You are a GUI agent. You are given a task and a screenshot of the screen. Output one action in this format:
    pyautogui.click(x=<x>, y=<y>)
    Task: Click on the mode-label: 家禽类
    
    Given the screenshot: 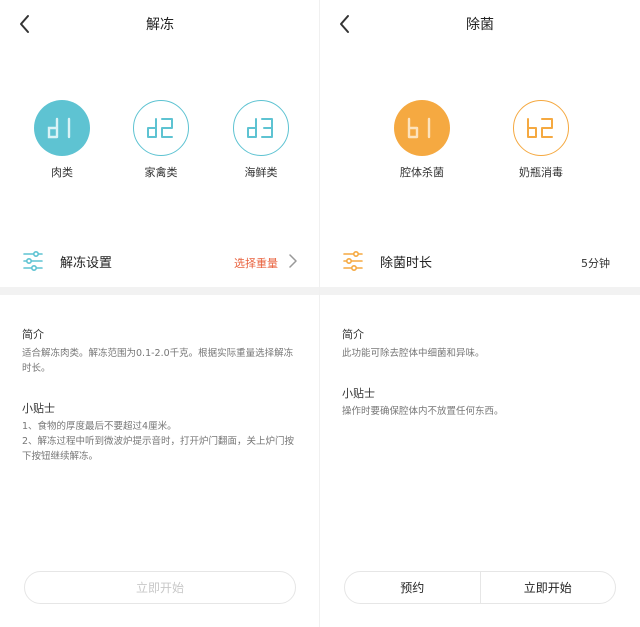 What is the action you would take?
    pyautogui.click(x=161, y=172)
    